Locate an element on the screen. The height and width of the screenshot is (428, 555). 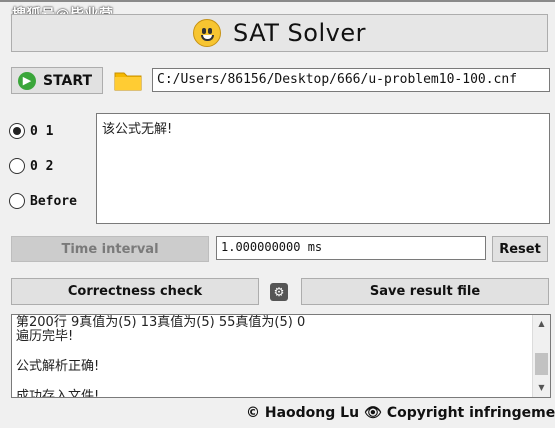
start-button: ▶ START is located at coordinates (57, 80).